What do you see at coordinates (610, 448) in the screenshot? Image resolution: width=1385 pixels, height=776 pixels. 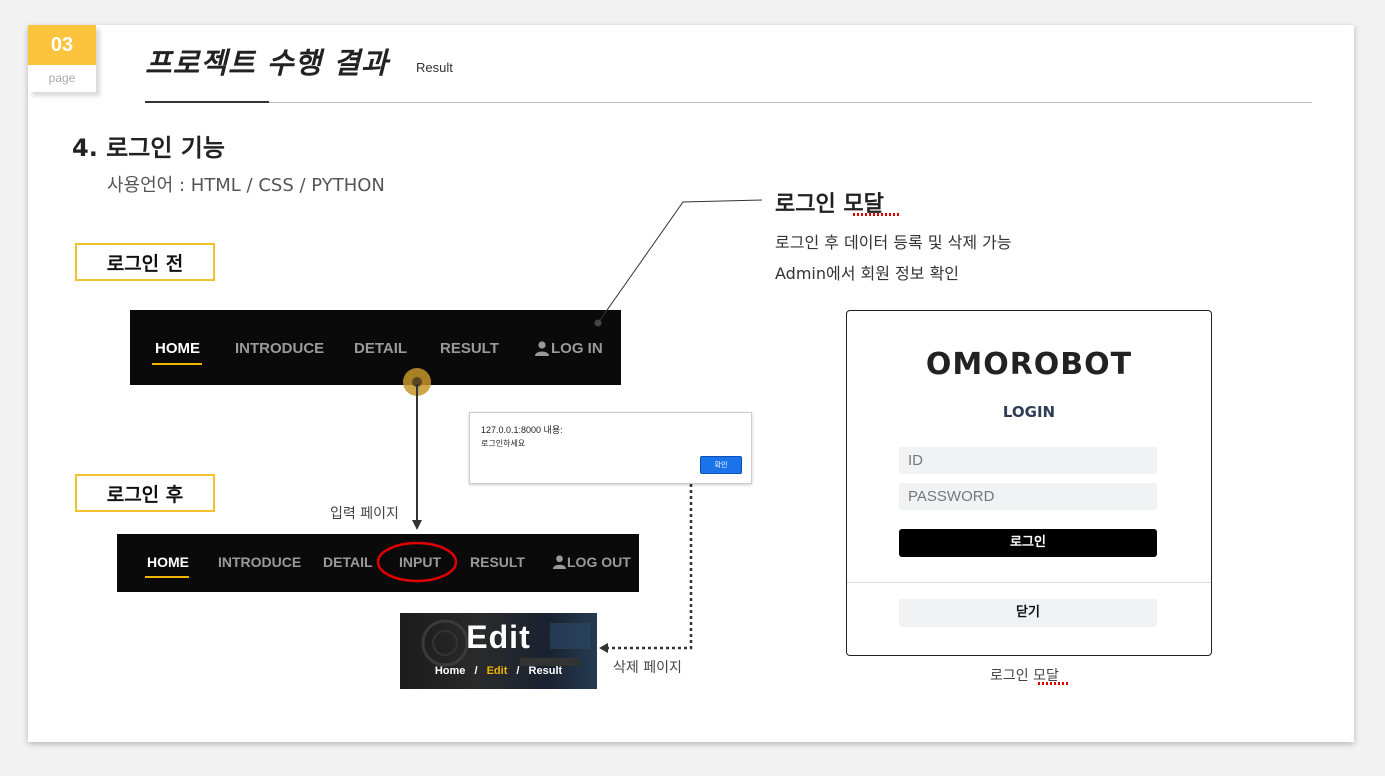 I see `browser-alert-dialog: 127.0.0.1:8000 내용: 로그인하세요 확인` at bounding box center [610, 448].